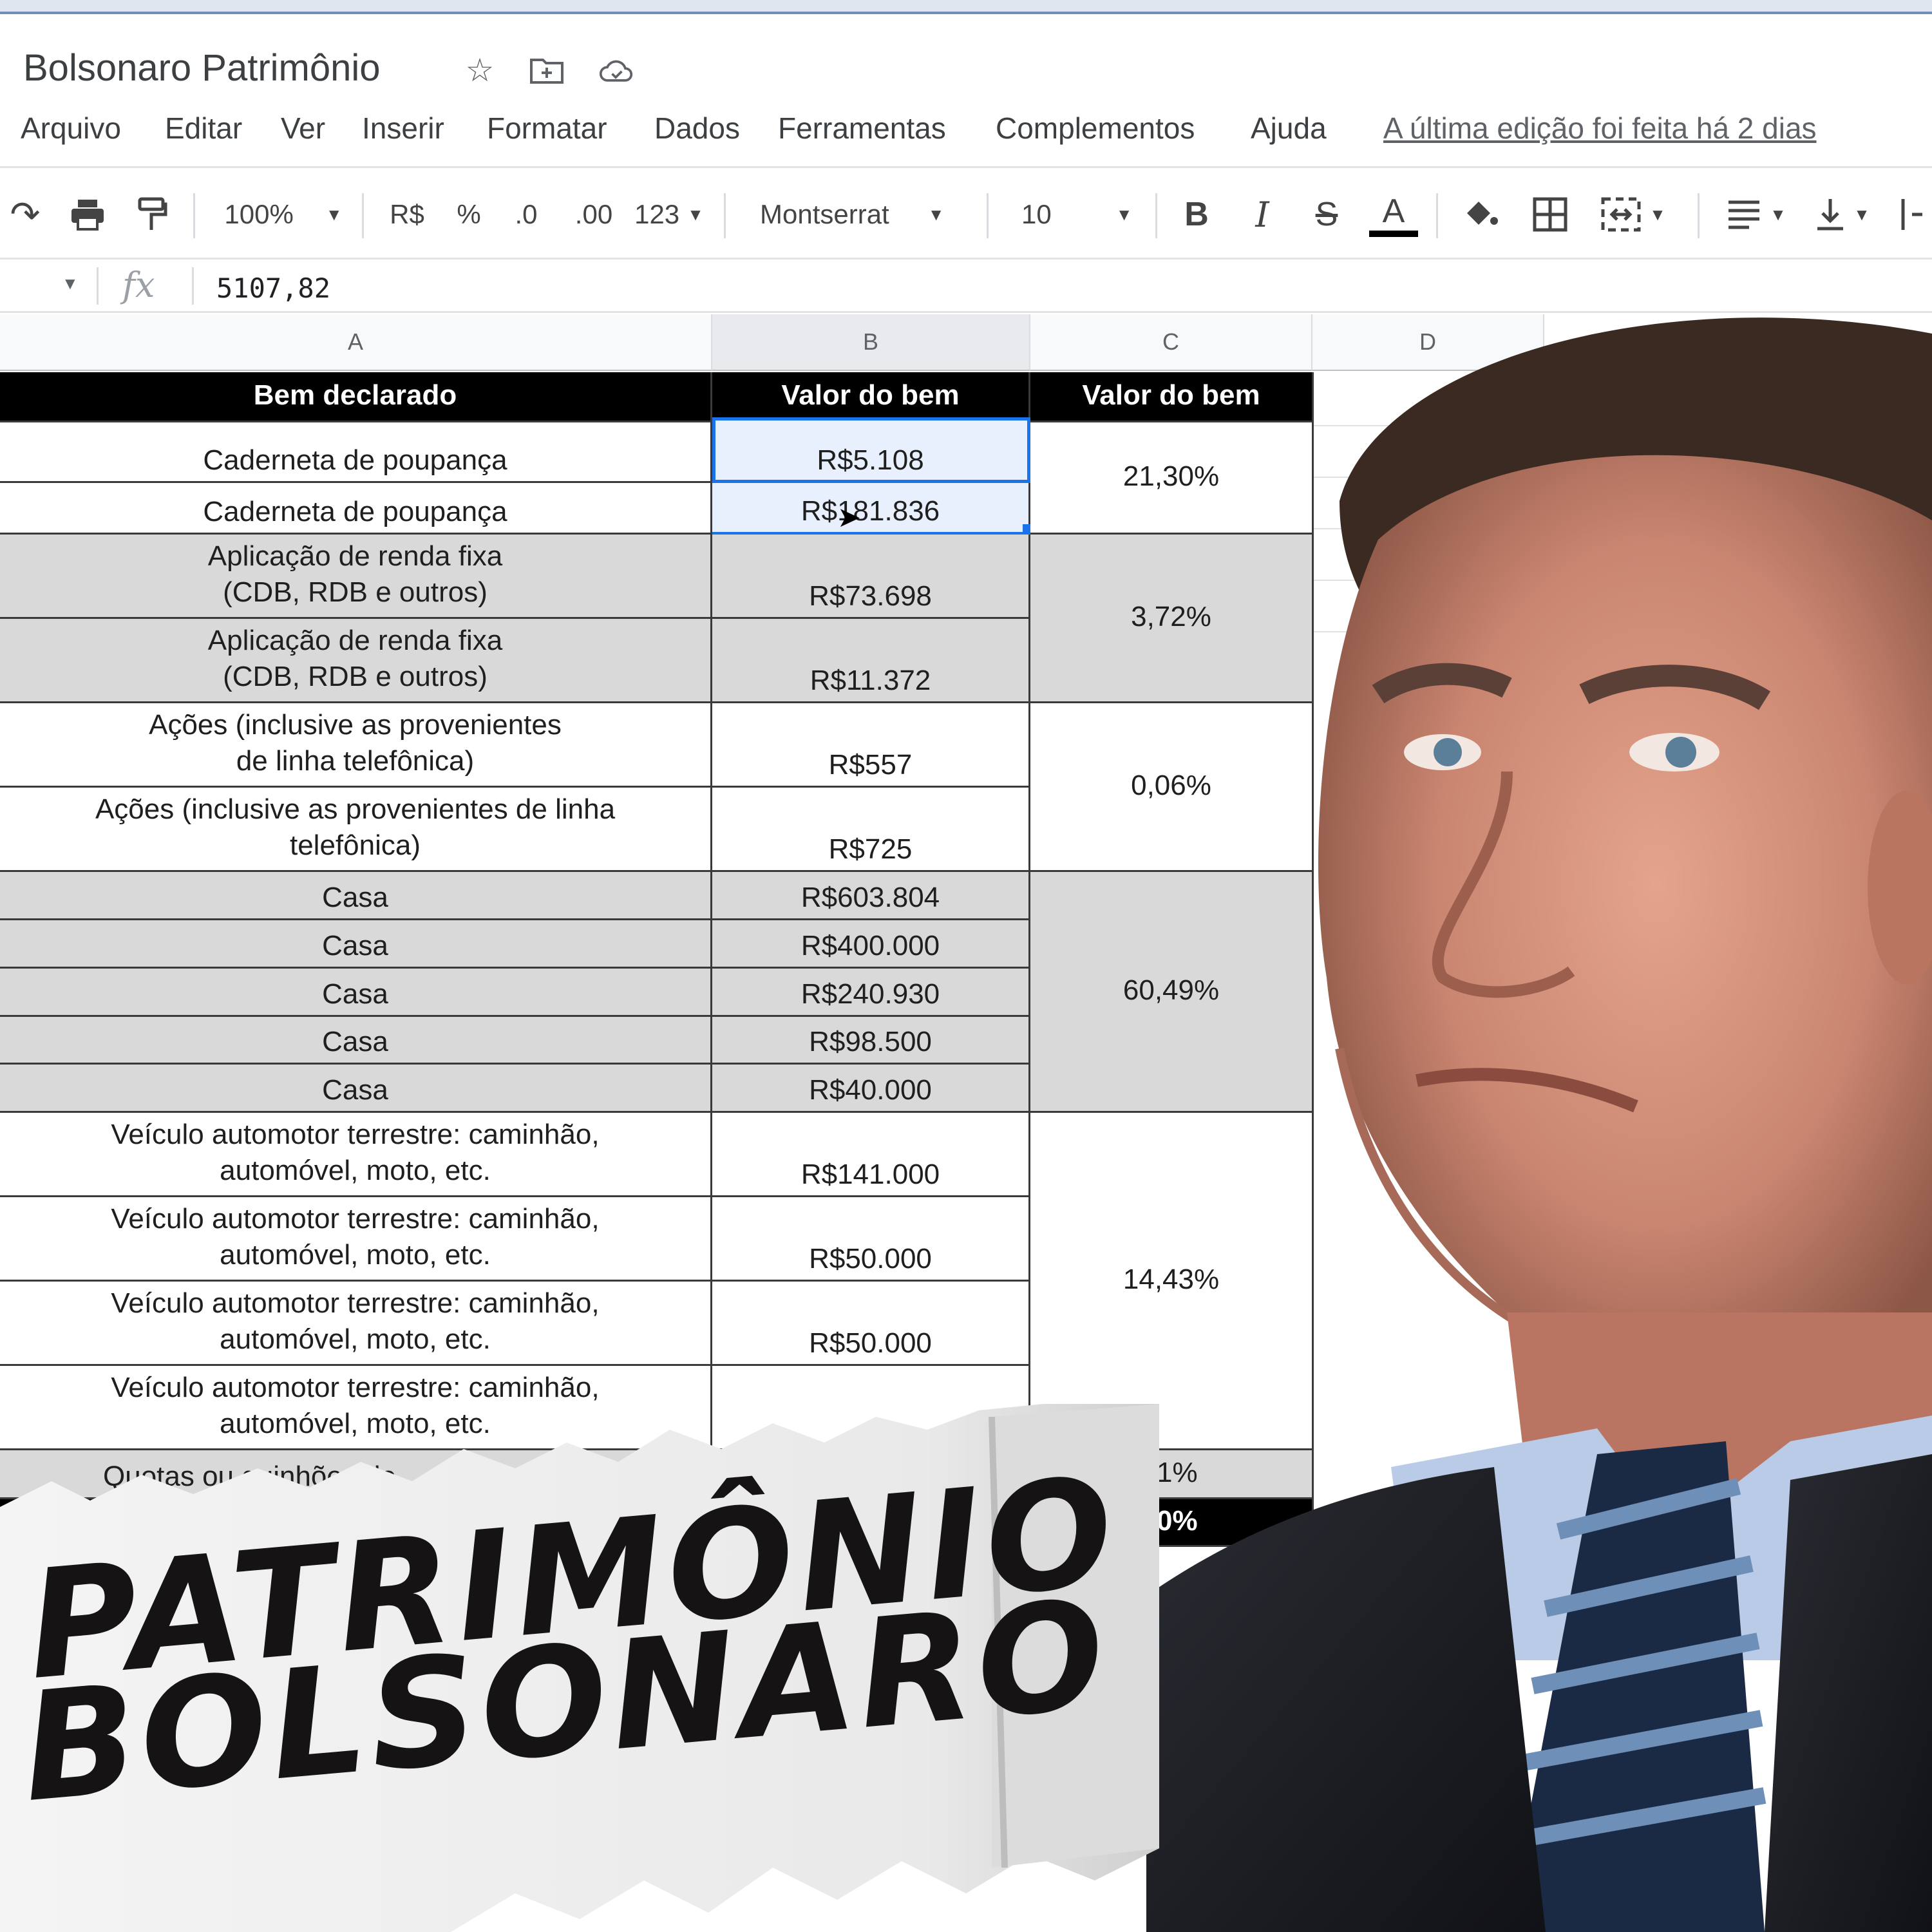 The width and height of the screenshot is (1932, 1932). I want to click on fx-icon: fx, so click(139, 285).